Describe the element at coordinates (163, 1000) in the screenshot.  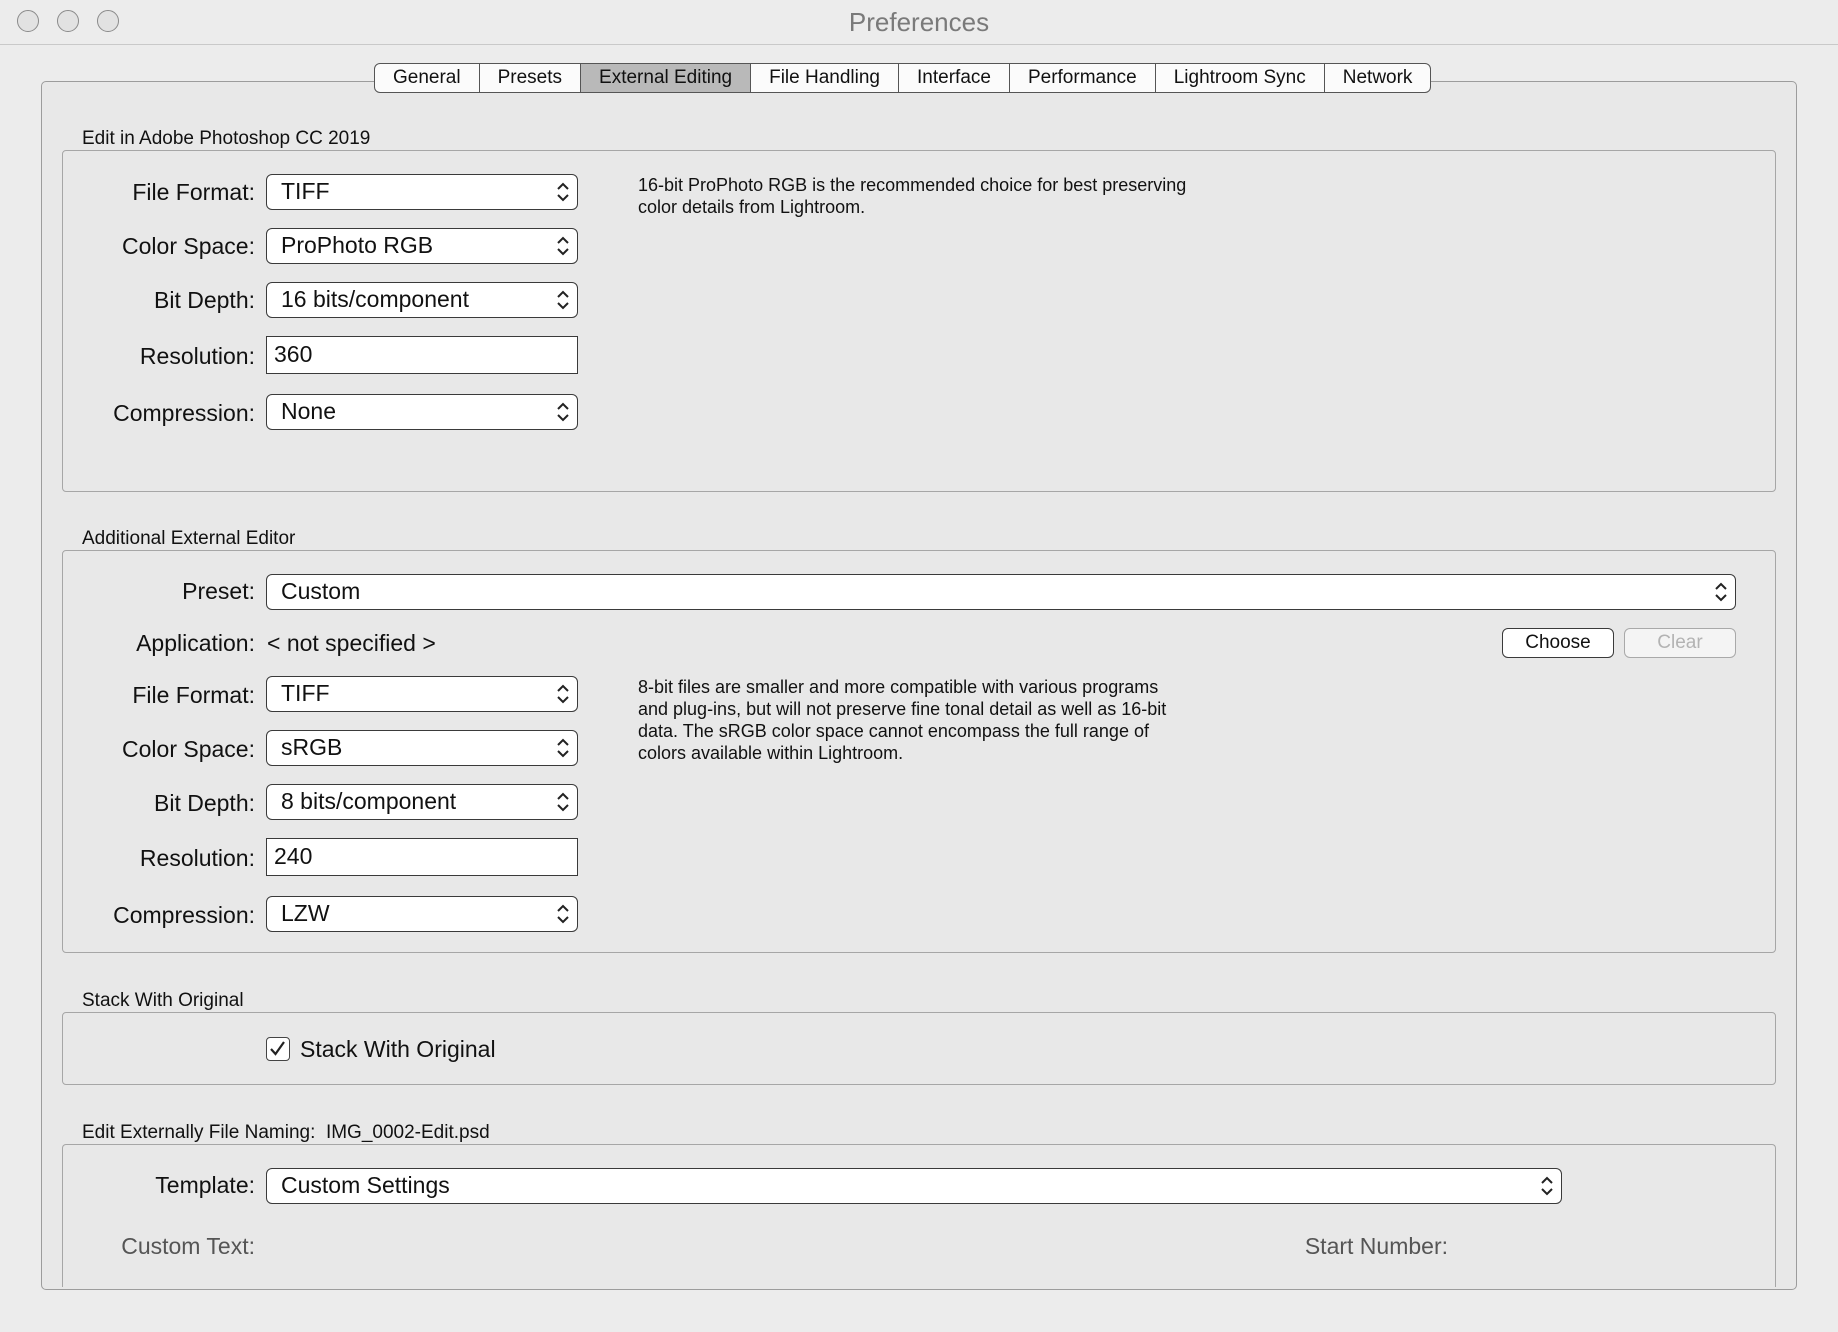
I see `stack-section-title: Stack With Original` at that location.